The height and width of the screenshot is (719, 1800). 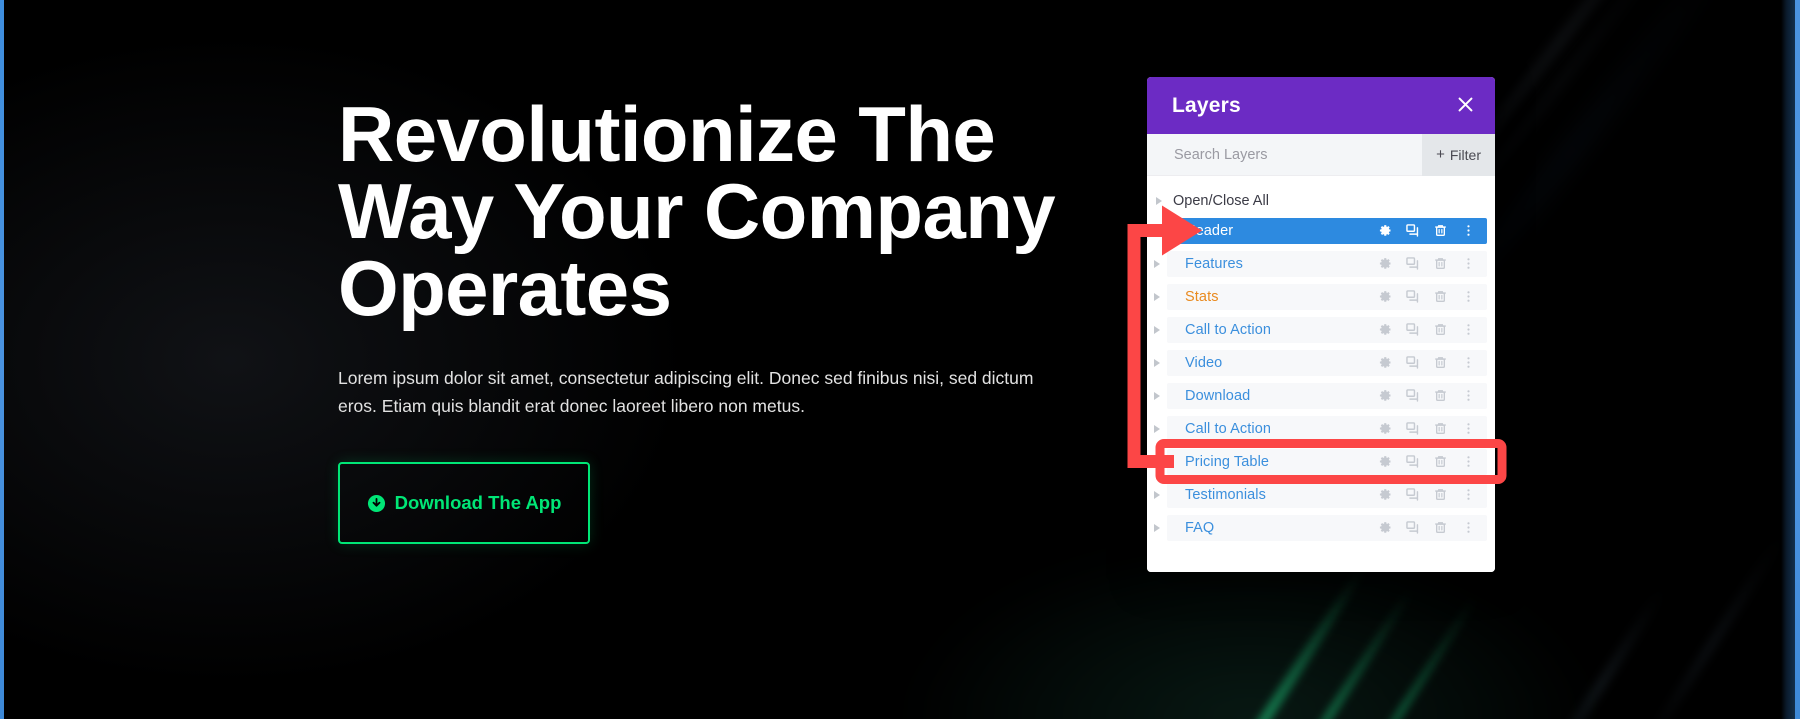 What do you see at coordinates (1202, 296) in the screenshot?
I see `layer-row-label: Stats` at bounding box center [1202, 296].